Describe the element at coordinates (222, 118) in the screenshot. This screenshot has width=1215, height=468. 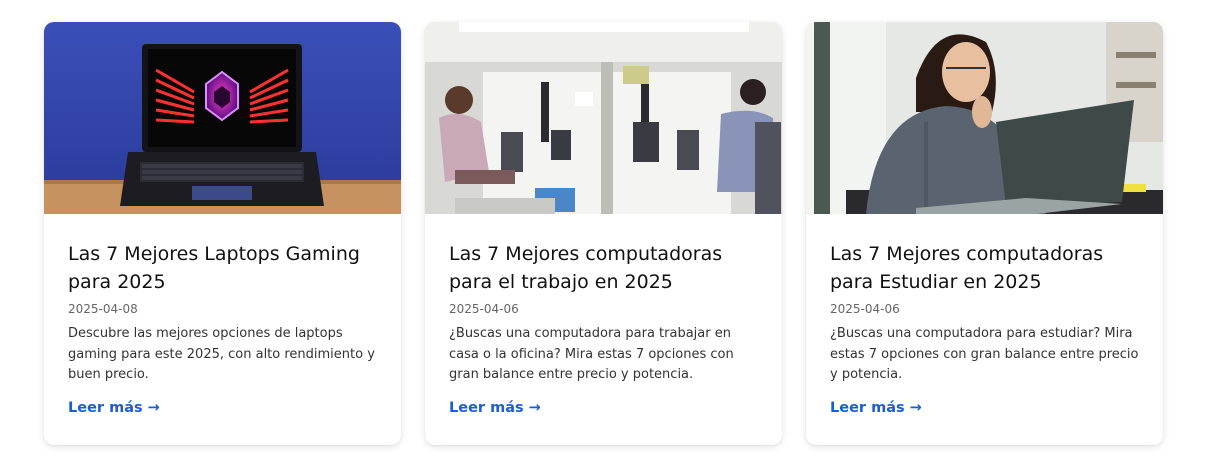
I see `gaming-laptop-image` at that location.